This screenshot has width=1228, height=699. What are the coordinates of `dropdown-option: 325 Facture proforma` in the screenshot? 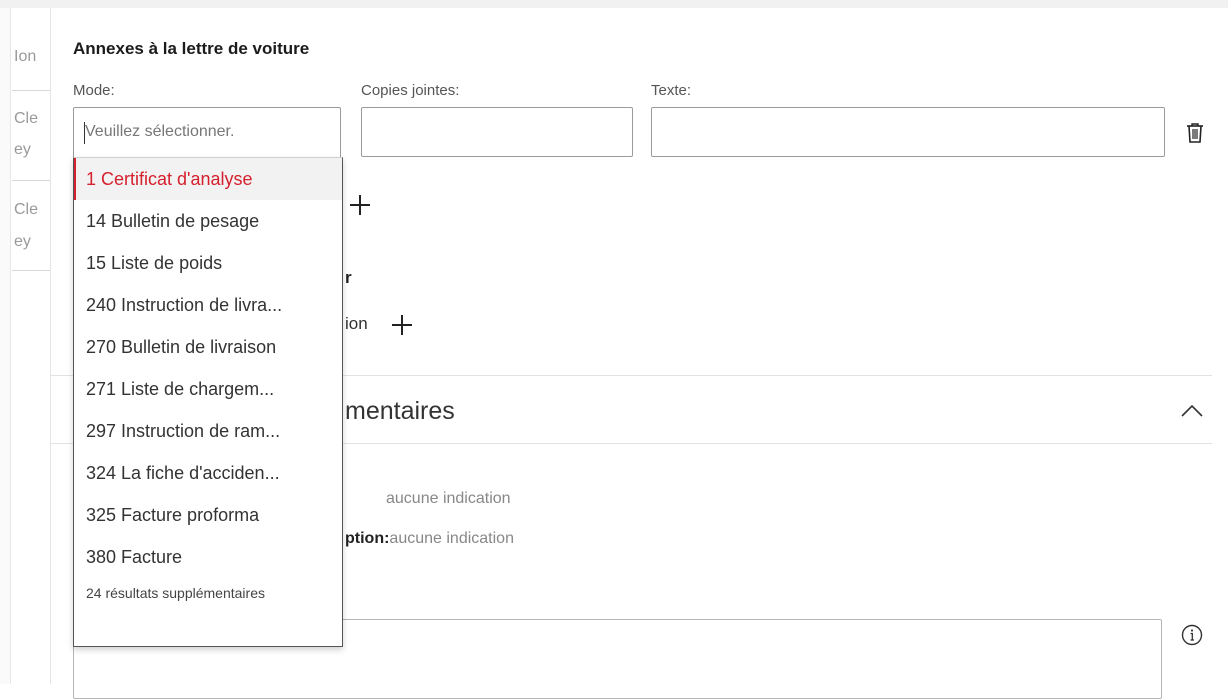 It's located at (208, 515).